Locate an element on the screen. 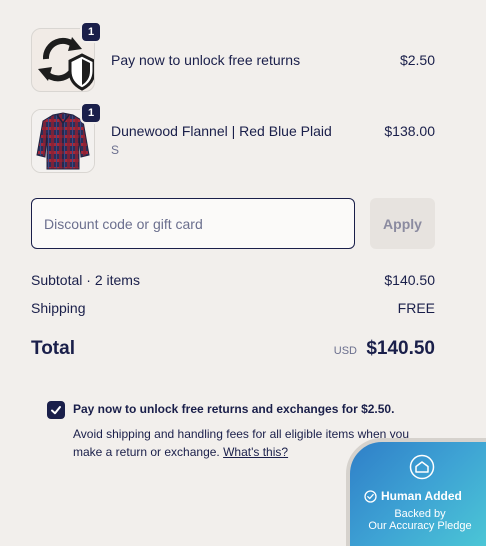 The height and width of the screenshot is (546, 486). checkmark-icon is located at coordinates (56, 410).